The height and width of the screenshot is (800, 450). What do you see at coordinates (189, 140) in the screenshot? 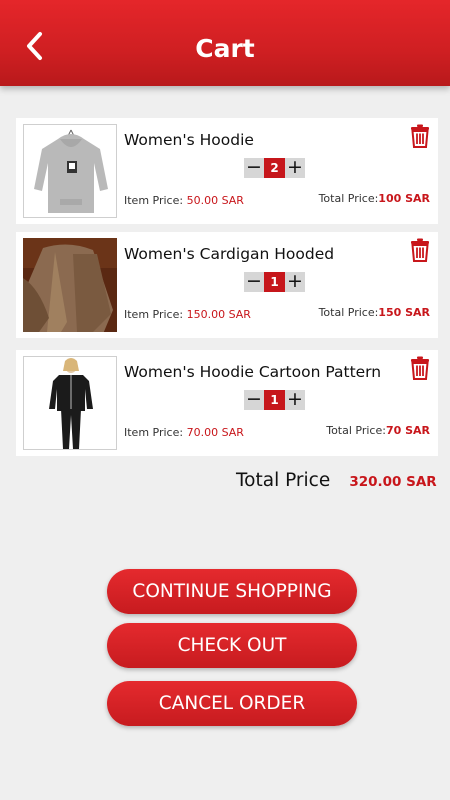
I see `product-name: Women's Hoodie` at bounding box center [189, 140].